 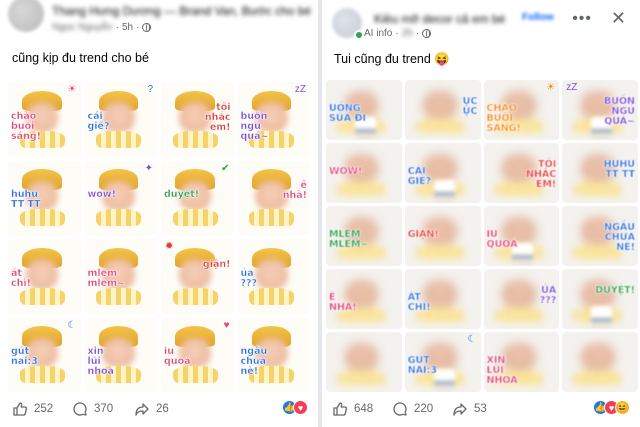 What do you see at coordinates (26, 200) in the screenshot?
I see `sticker-label: huhu TT TT` at bounding box center [26, 200].